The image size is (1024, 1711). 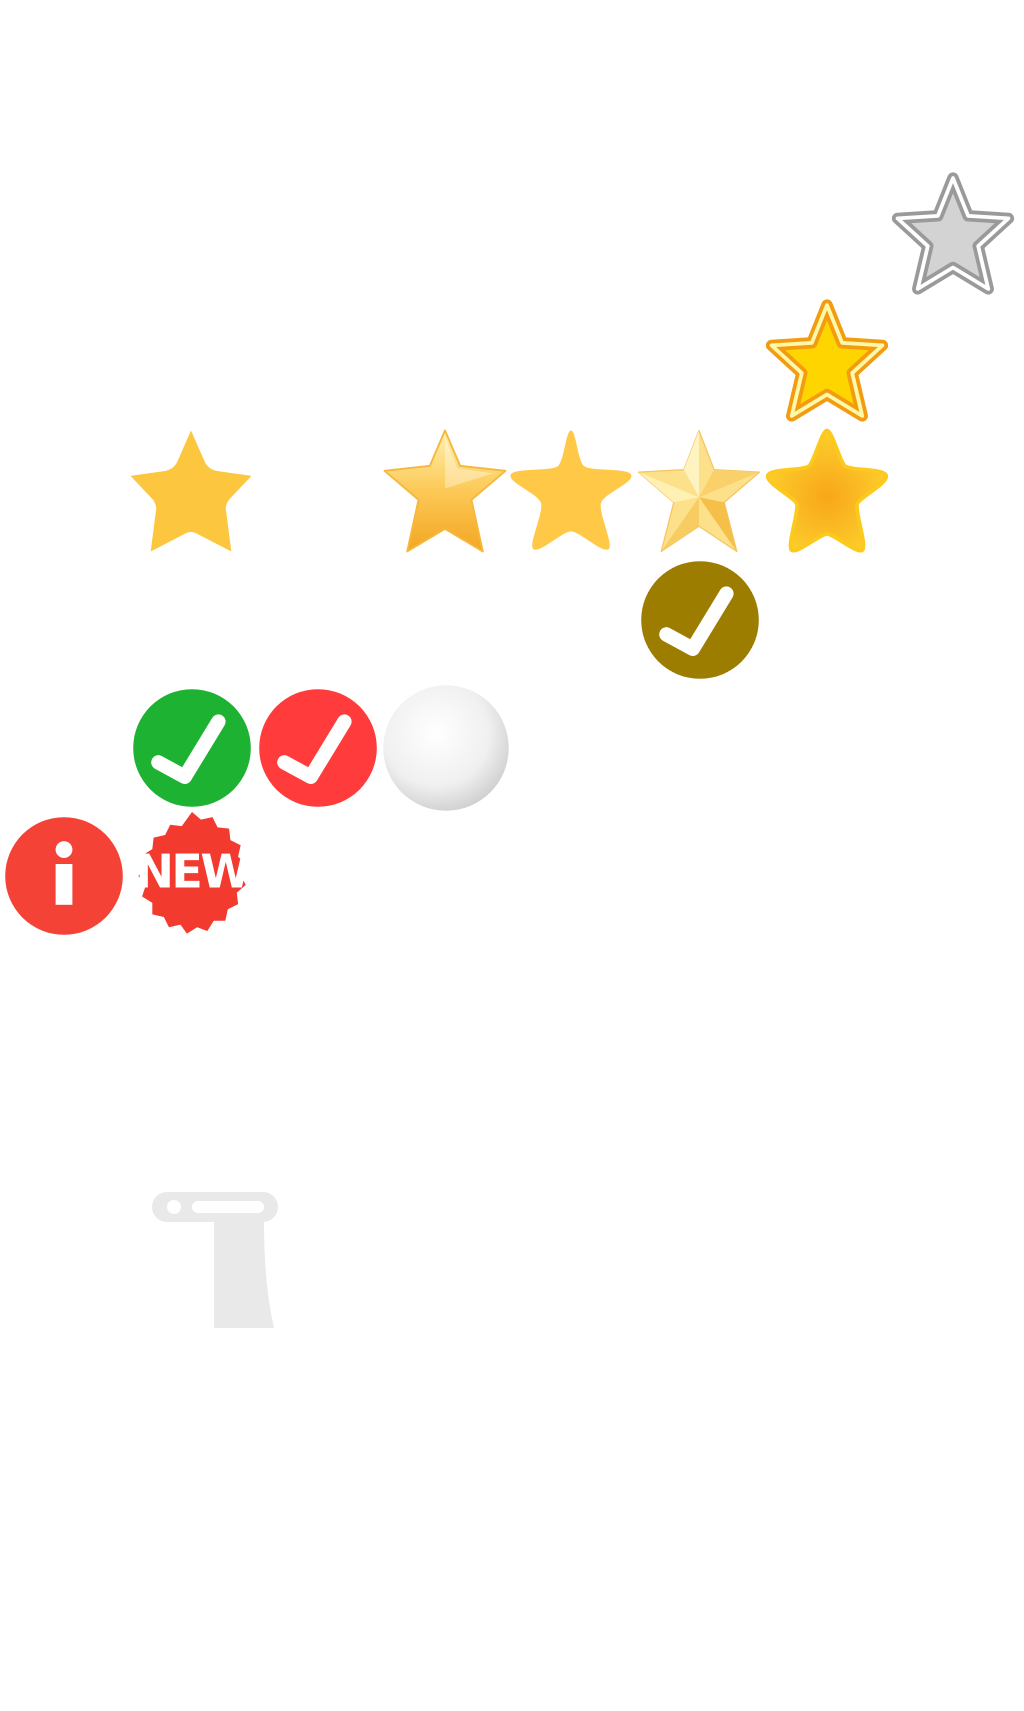 I want to click on pillar-icon, so click(x=215, y=1260).